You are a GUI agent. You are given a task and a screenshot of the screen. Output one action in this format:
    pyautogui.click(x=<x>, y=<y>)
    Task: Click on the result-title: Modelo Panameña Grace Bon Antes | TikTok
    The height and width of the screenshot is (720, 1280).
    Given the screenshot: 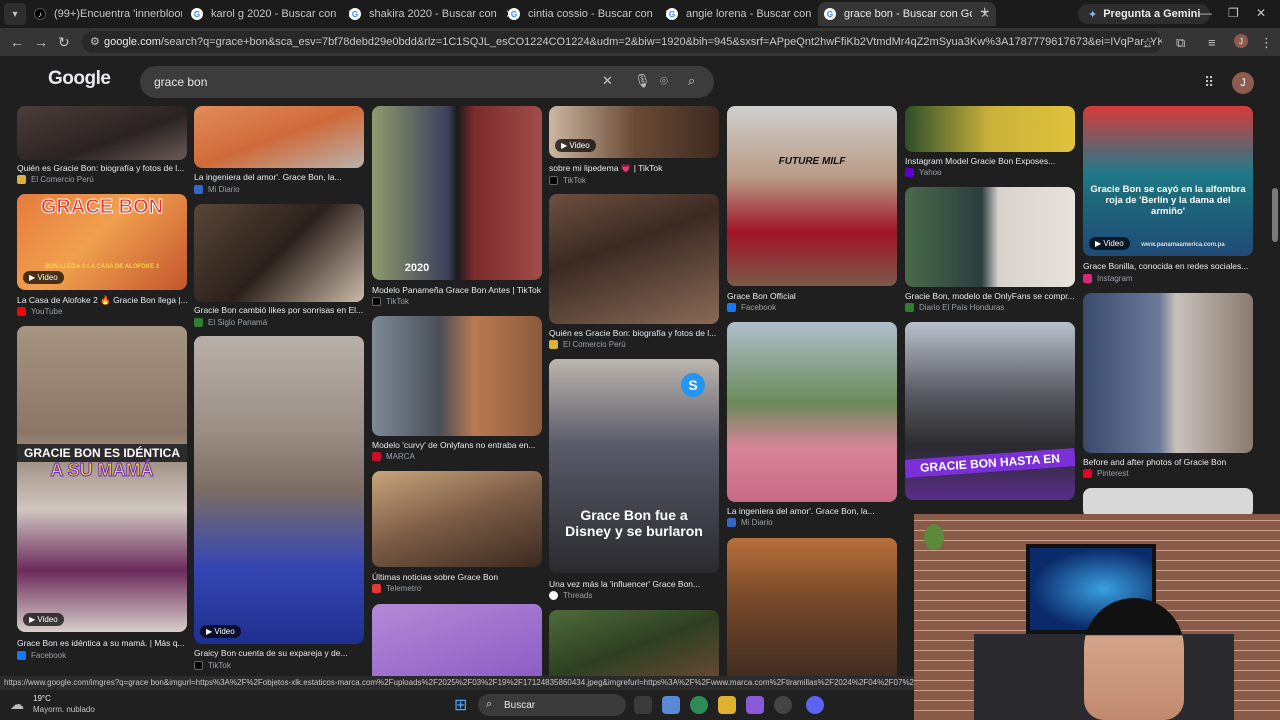 What is the action you would take?
    pyautogui.click(x=457, y=290)
    